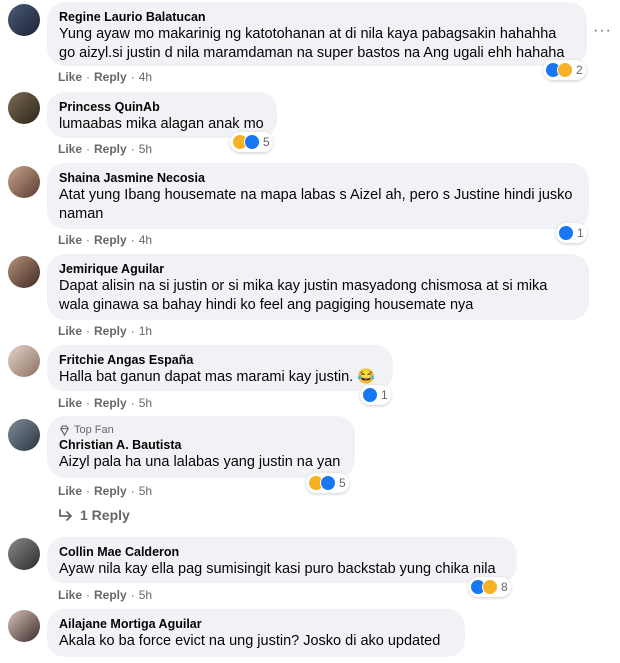  Describe the element at coordinates (282, 552) in the screenshot. I see `commenter-name: Collin Mae Calderon` at that location.